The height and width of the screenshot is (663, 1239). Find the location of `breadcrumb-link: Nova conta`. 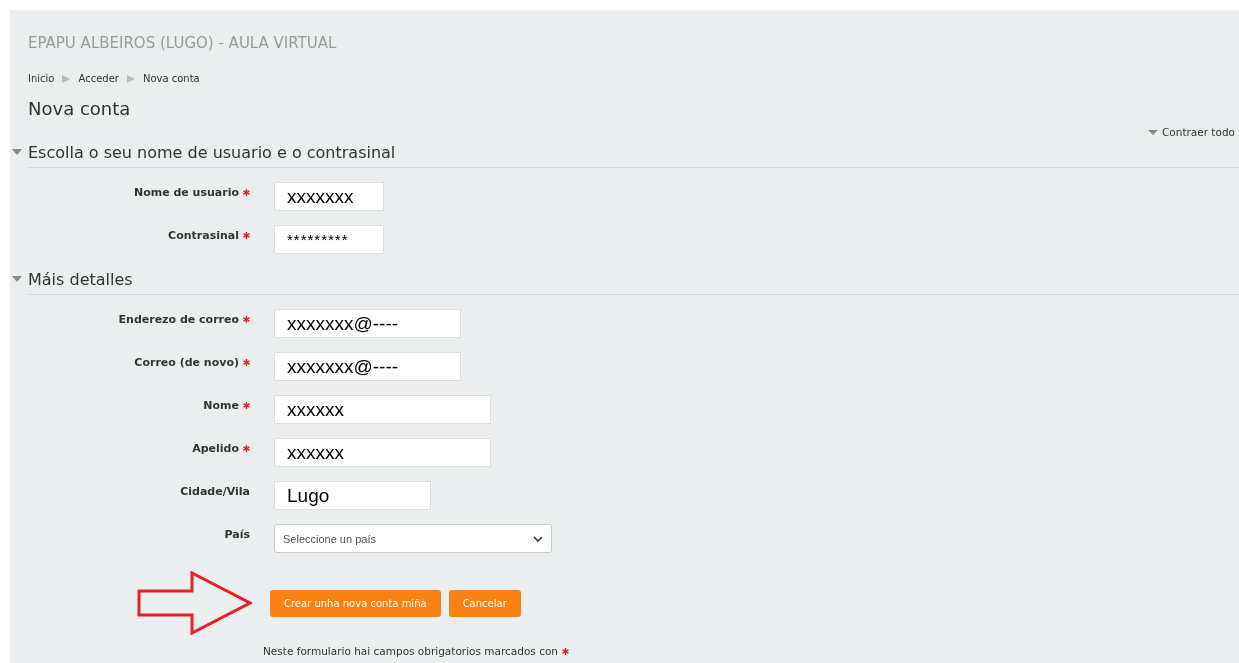

breadcrumb-link: Nova conta is located at coordinates (171, 78).